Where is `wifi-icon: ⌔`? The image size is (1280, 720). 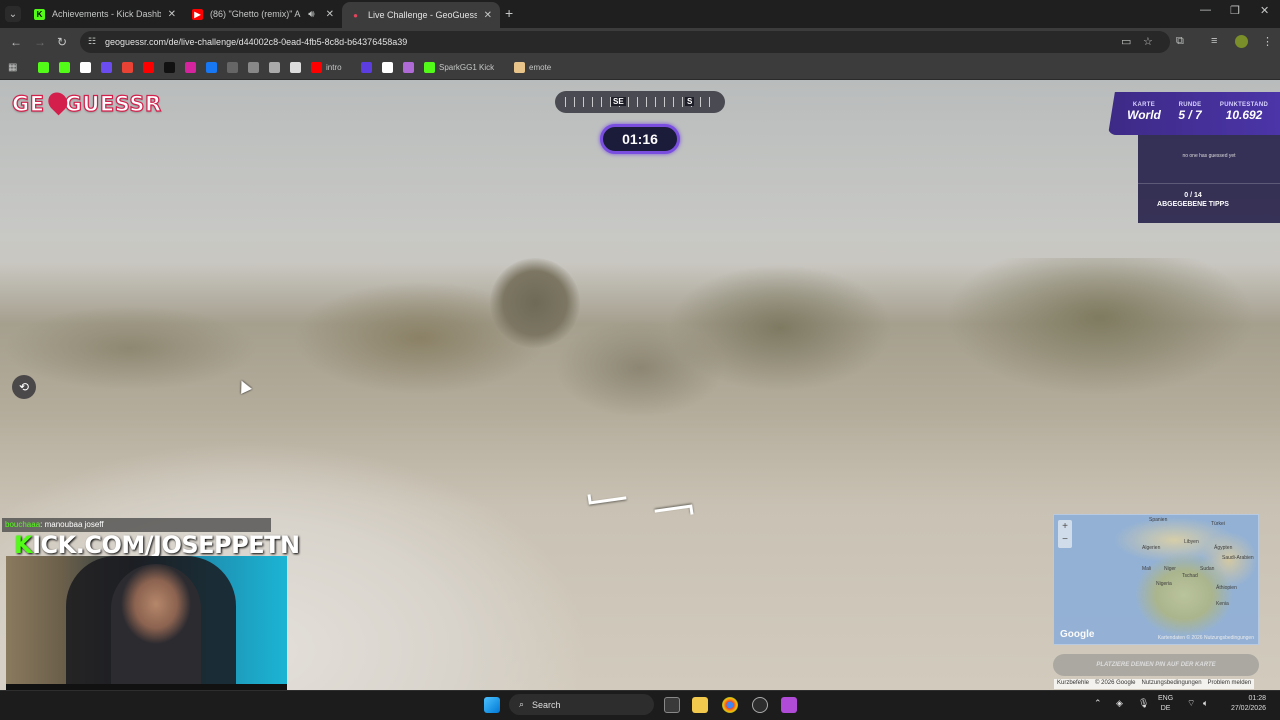 wifi-icon: ⌔ is located at coordinates (1191, 703).